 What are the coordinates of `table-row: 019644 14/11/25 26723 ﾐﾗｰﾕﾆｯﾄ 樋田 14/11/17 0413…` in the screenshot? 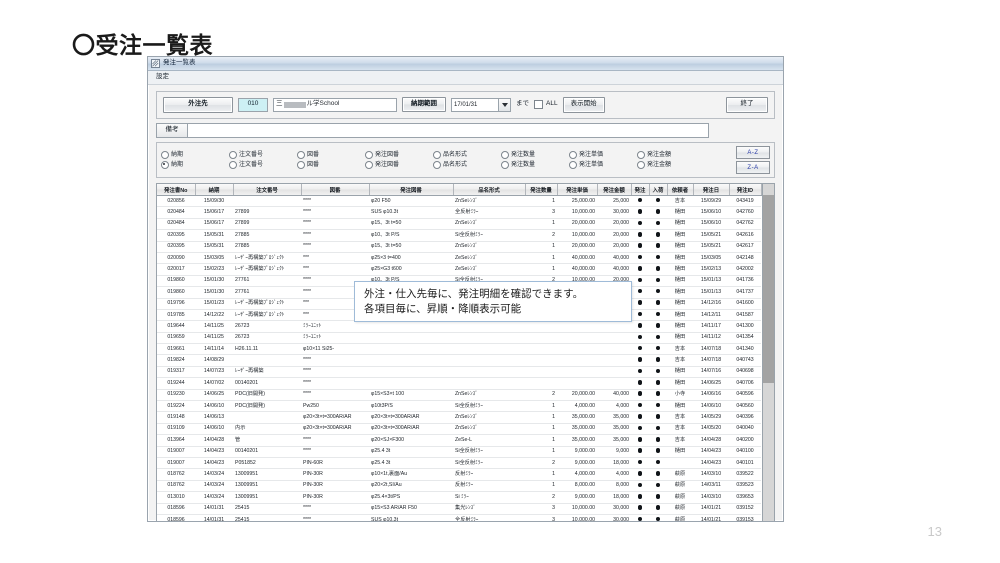 It's located at (459, 326).